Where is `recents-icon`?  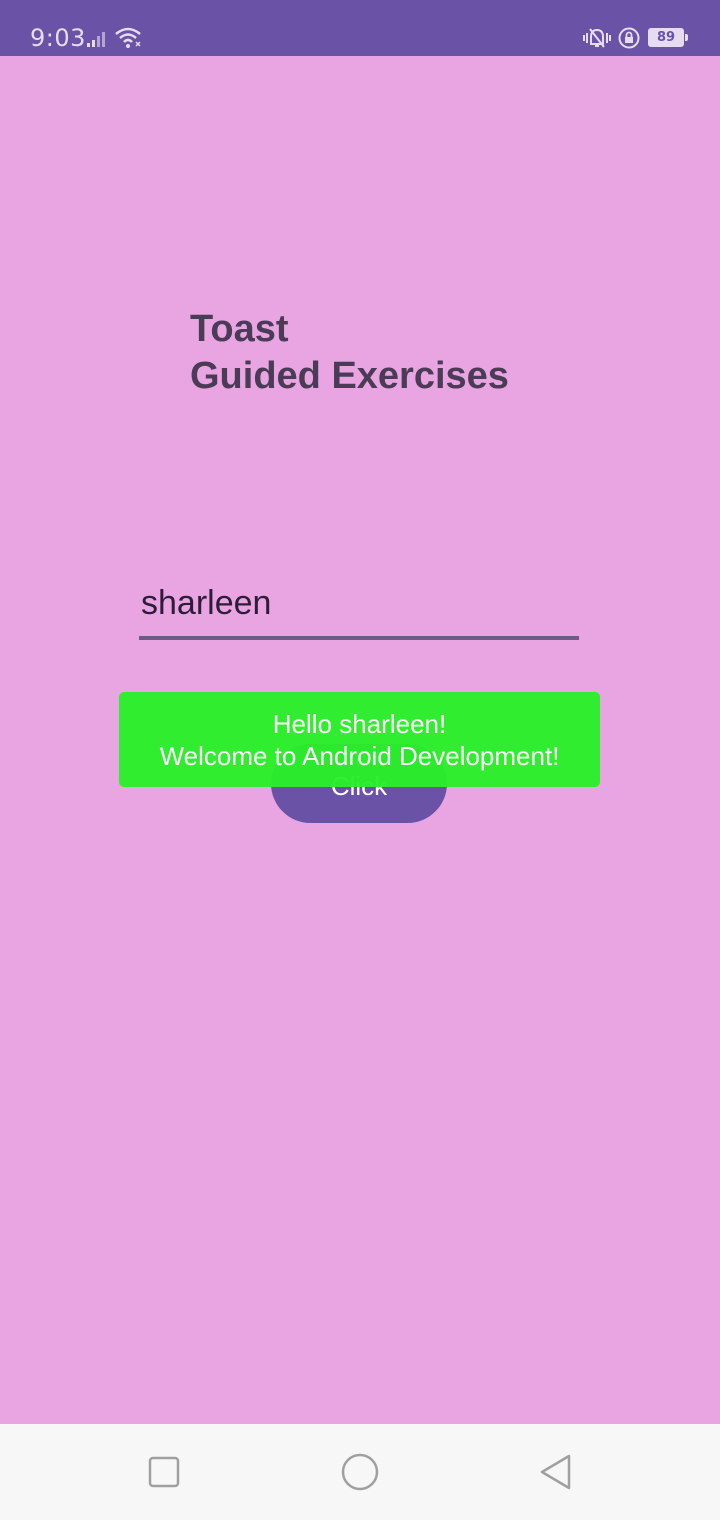 recents-icon is located at coordinates (164, 1472).